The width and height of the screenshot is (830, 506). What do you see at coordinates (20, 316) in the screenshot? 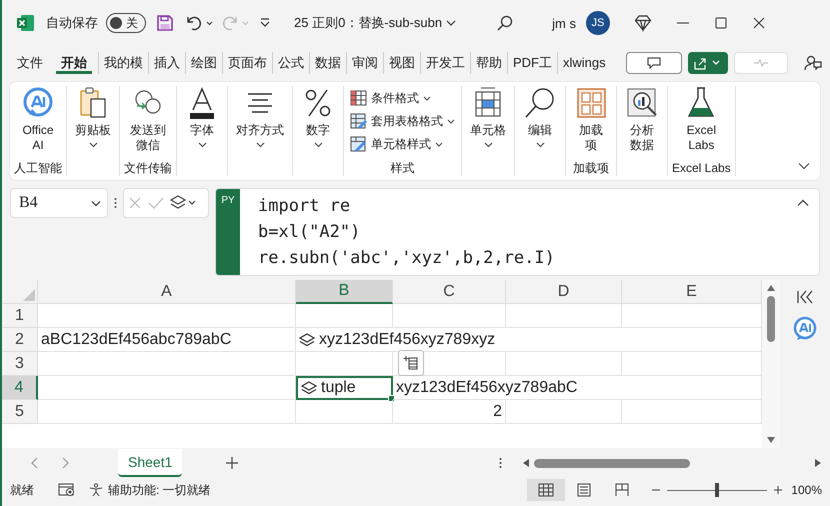
I see `row-header: 1` at bounding box center [20, 316].